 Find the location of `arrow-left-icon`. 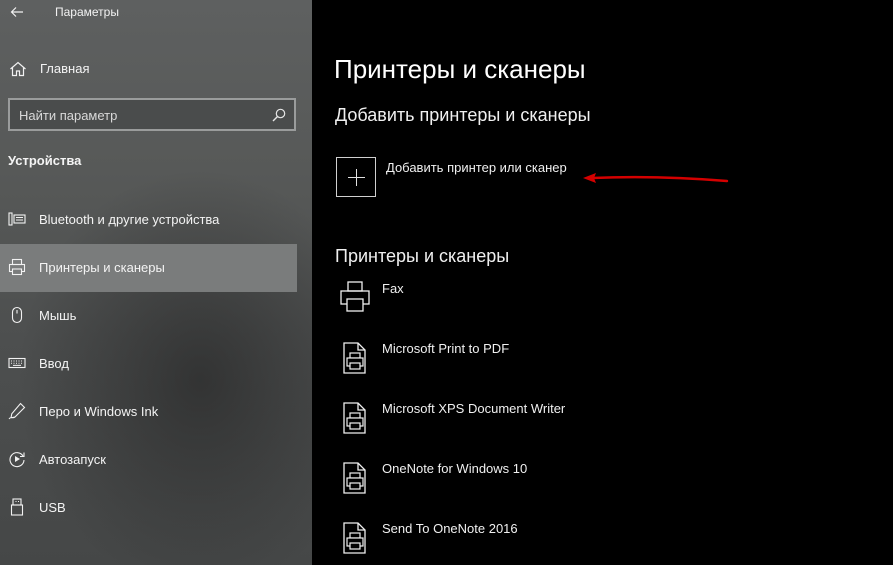

arrow-left-icon is located at coordinates (16, 12).